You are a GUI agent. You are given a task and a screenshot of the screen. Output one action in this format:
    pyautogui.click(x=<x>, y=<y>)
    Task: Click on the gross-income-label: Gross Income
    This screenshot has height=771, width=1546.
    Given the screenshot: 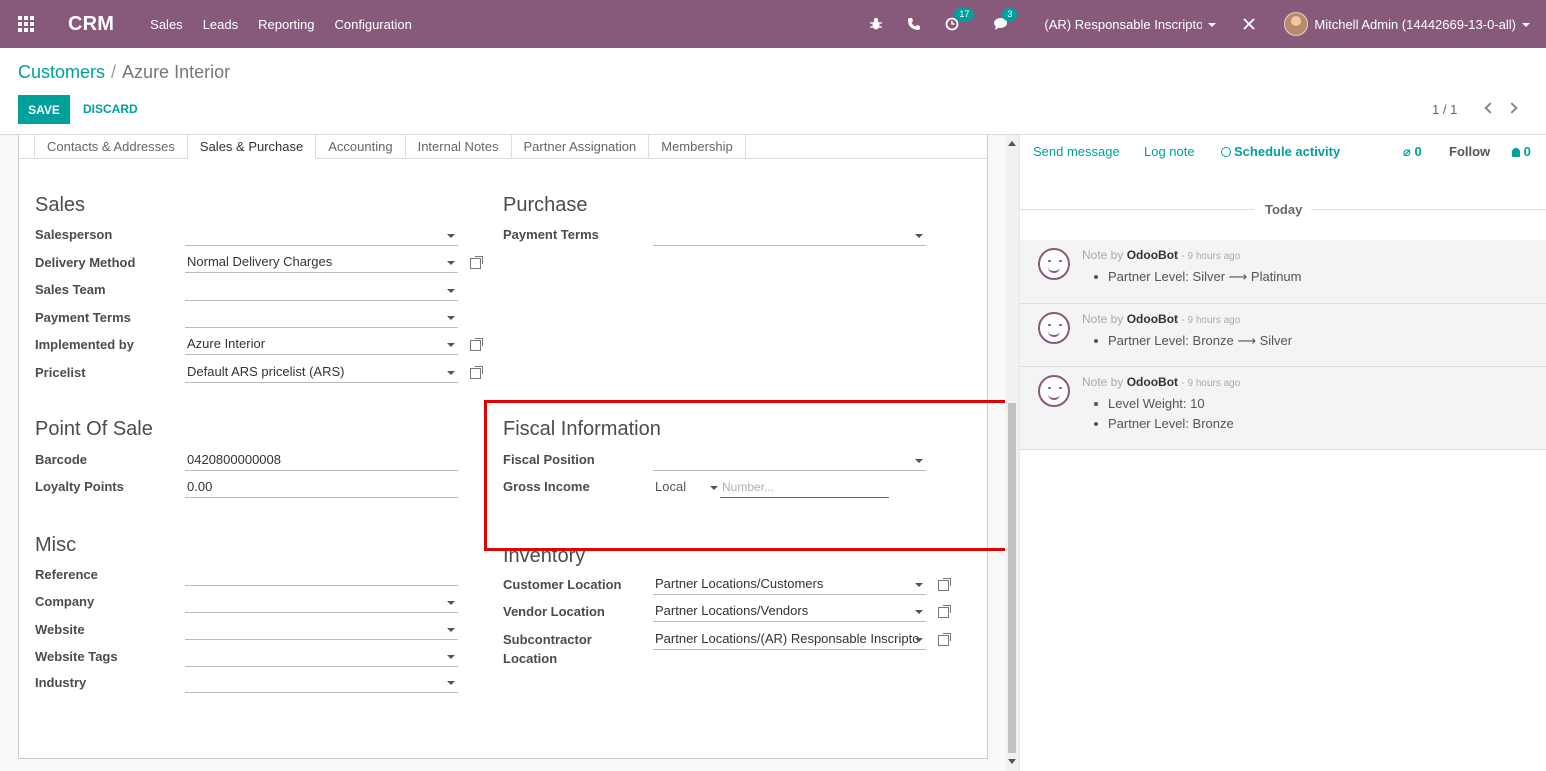 What is the action you would take?
    pyautogui.click(x=546, y=486)
    